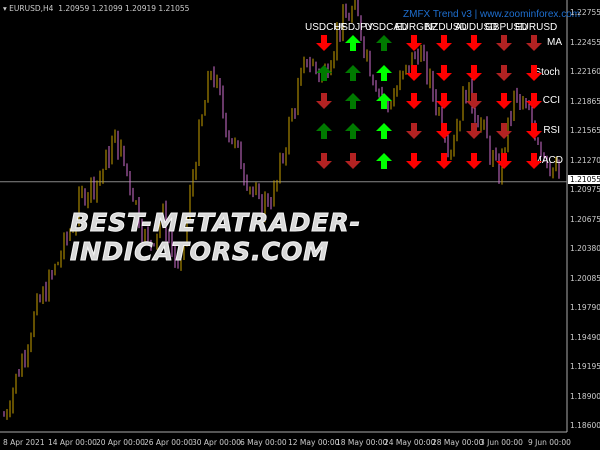 The image size is (600, 450). I want to click on indicator-row-label: CCI, so click(551, 100).